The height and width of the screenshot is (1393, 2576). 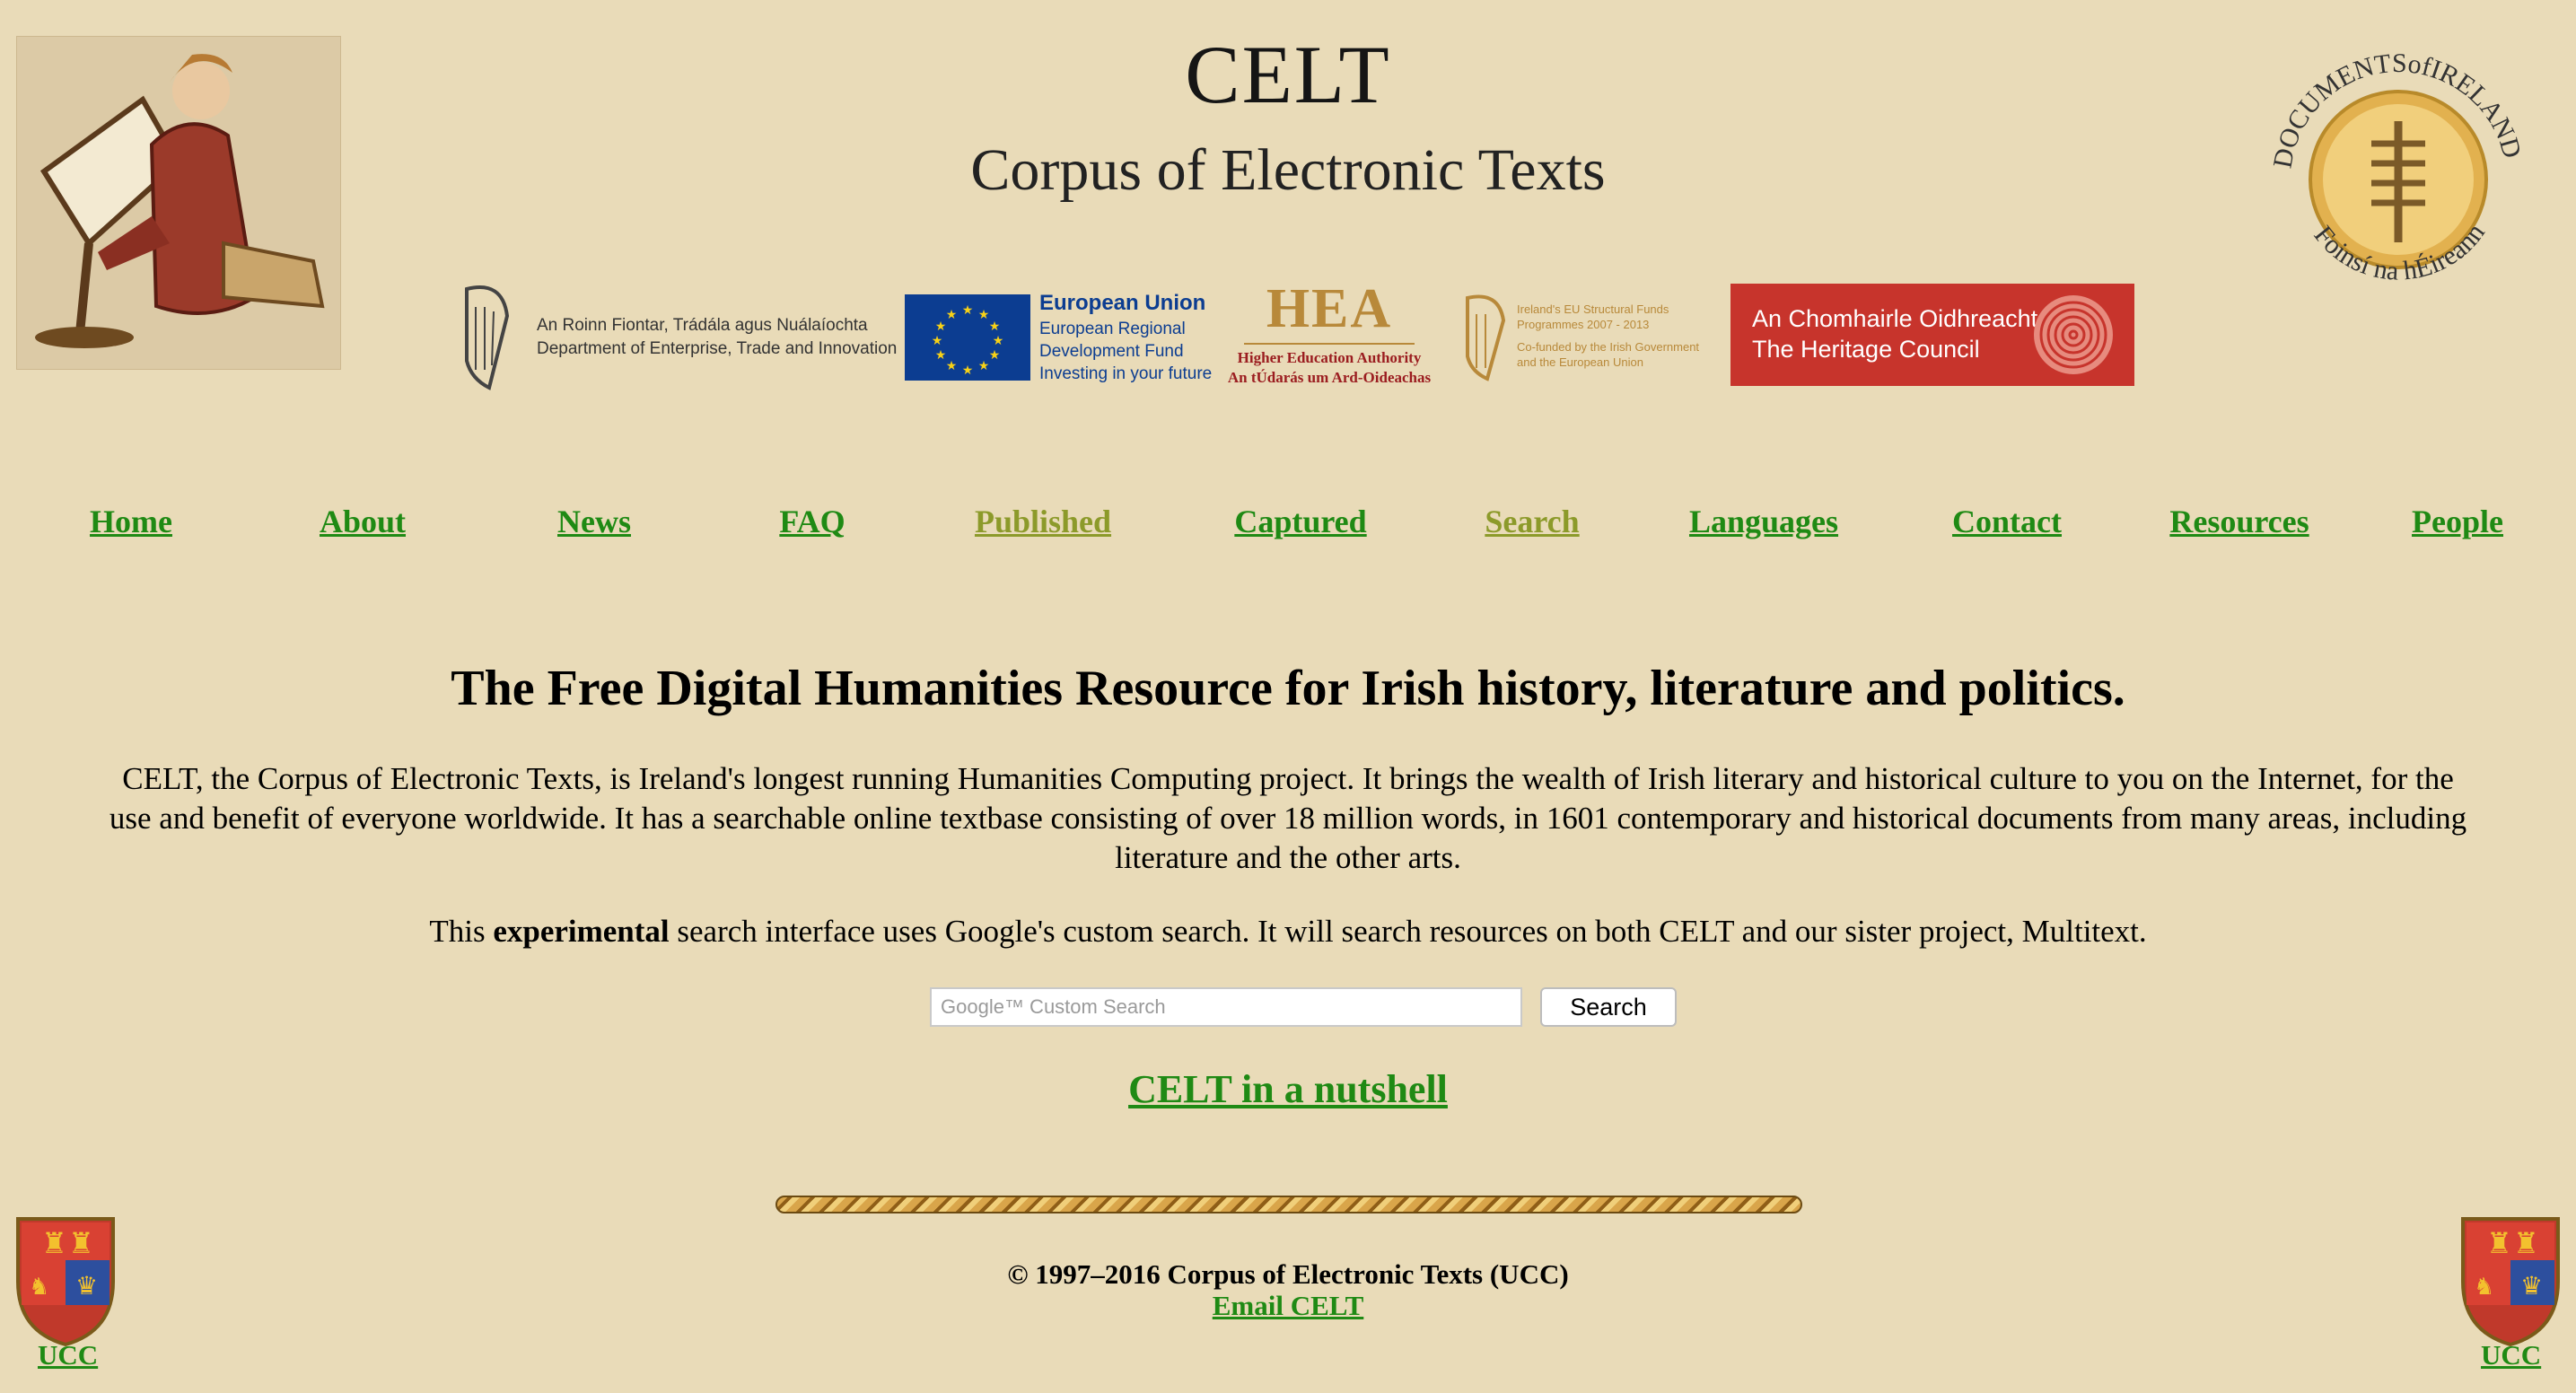 I want to click on email-link-wrap: Email CELT, so click(x=1288, y=1306).